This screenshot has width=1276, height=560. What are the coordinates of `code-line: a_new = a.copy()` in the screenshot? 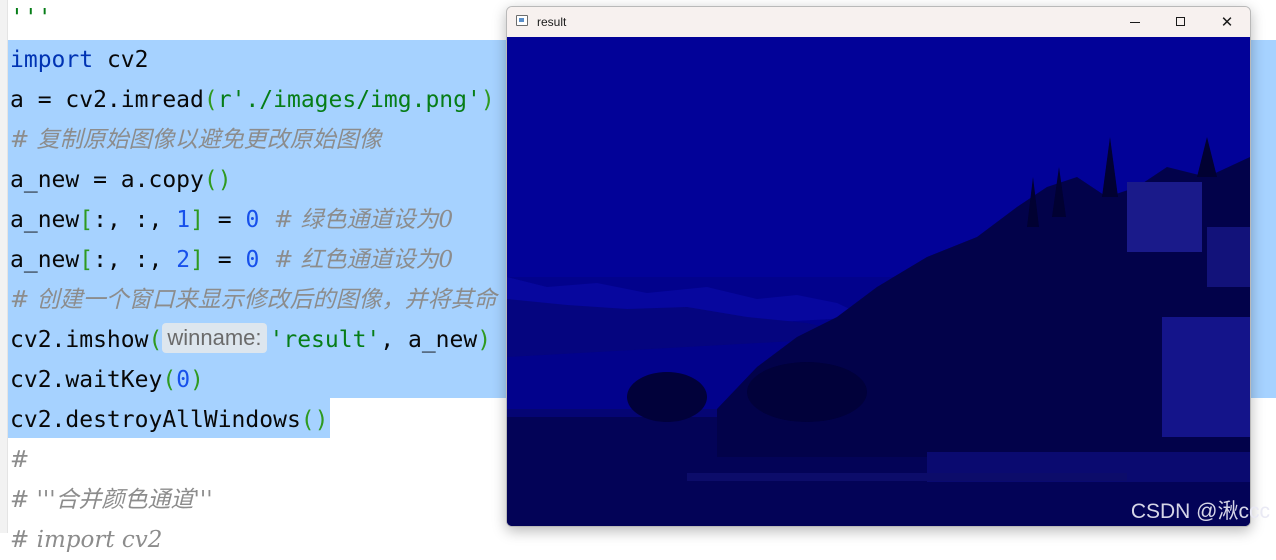 It's located at (116, 180).